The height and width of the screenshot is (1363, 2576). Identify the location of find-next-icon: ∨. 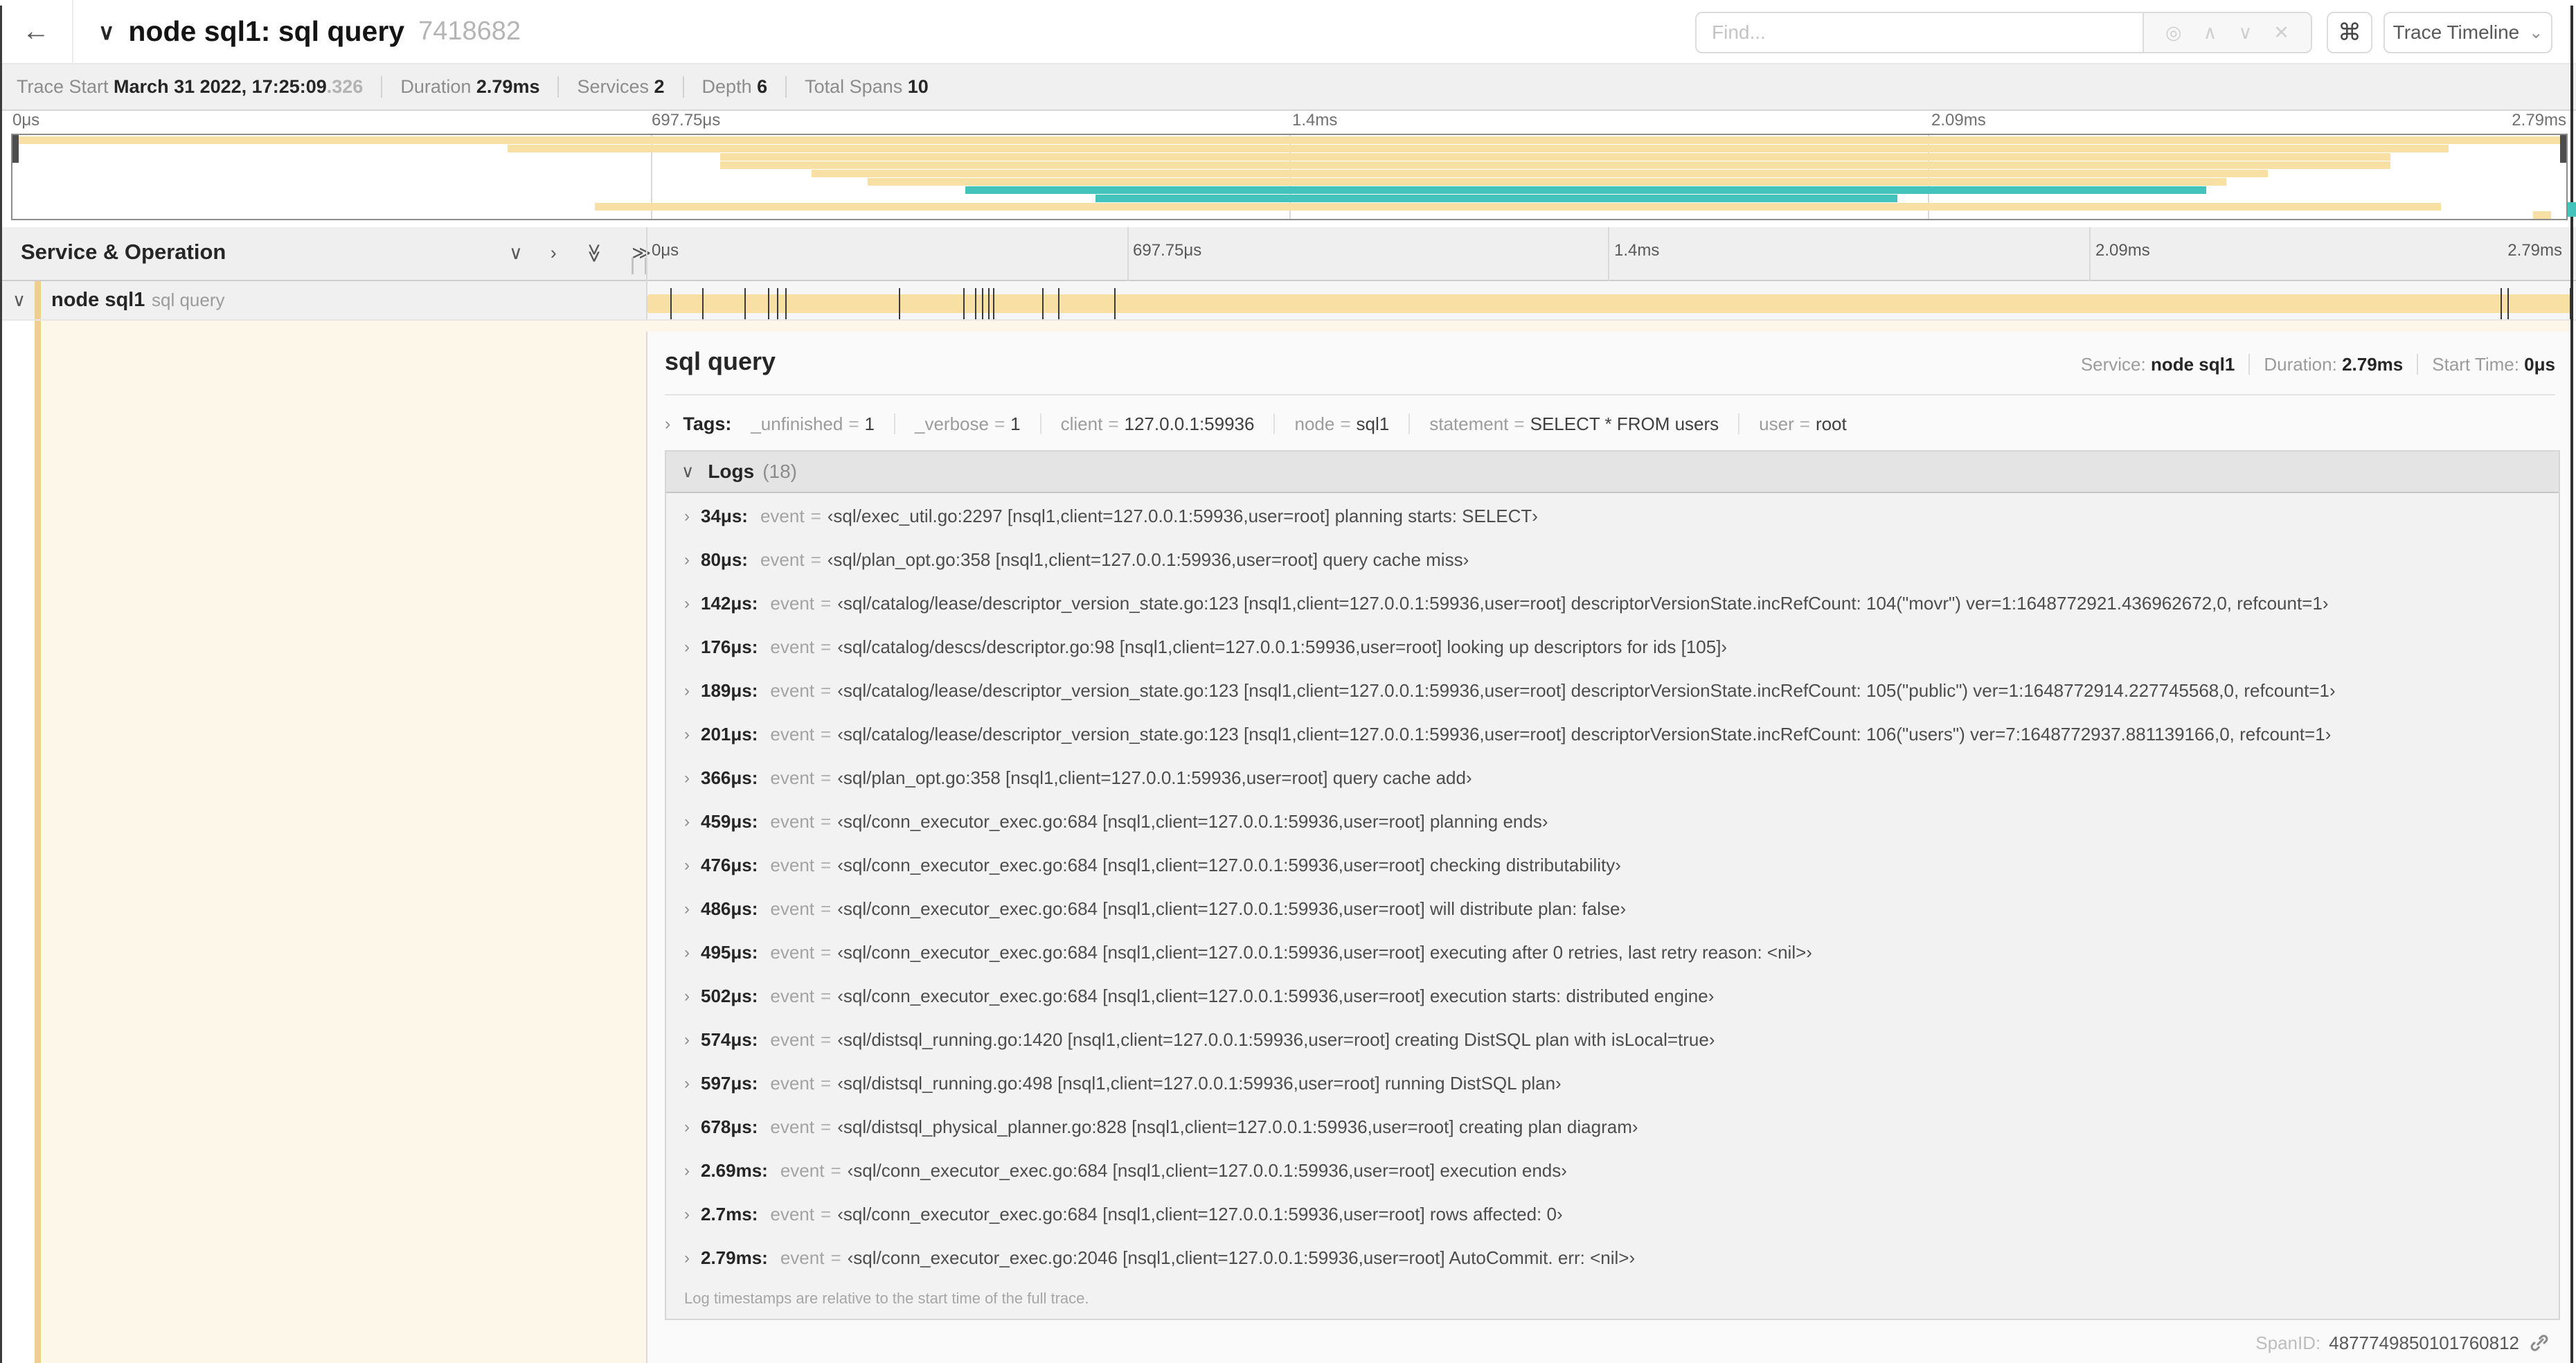
(2245, 33).